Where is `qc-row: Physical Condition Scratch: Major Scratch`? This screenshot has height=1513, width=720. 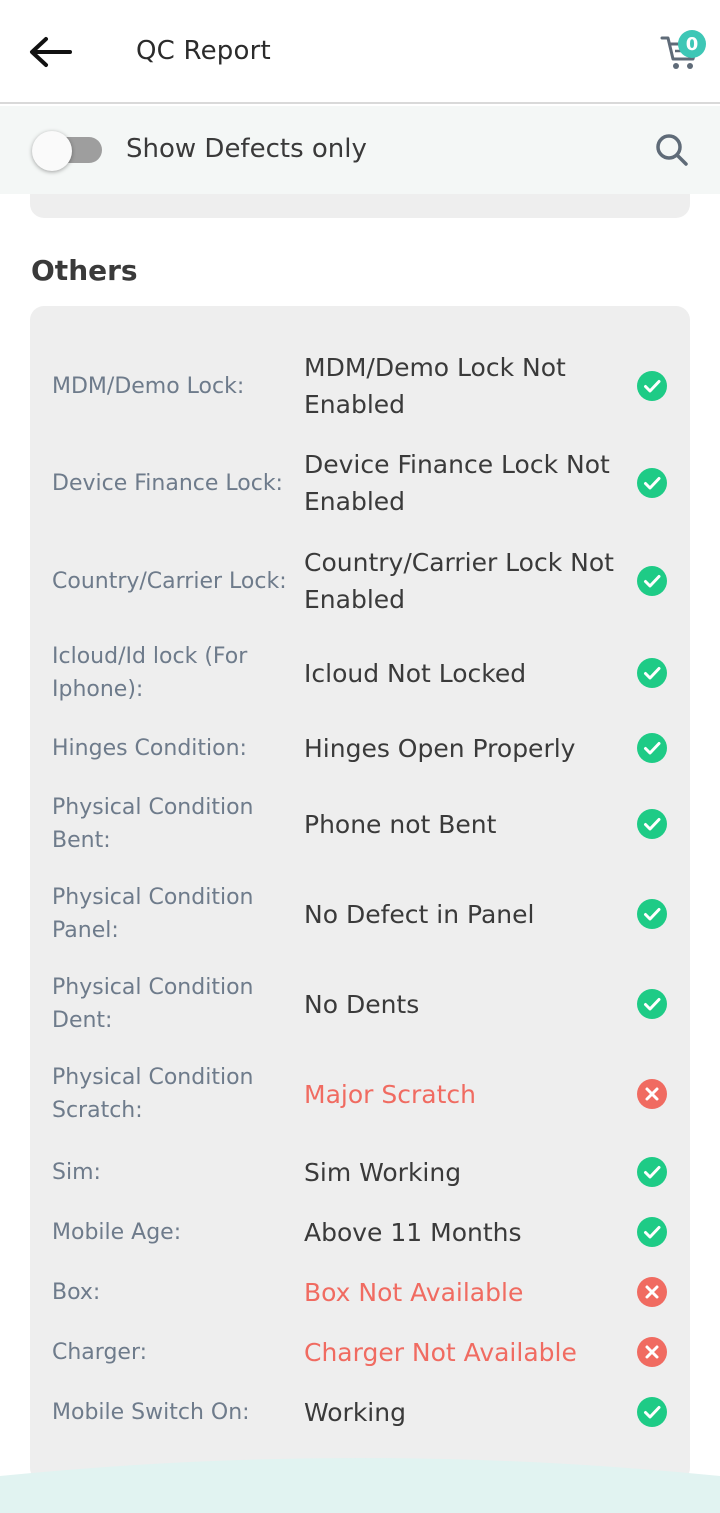
qc-row: Physical Condition Scratch: Major Scratch is located at coordinates (360, 1094).